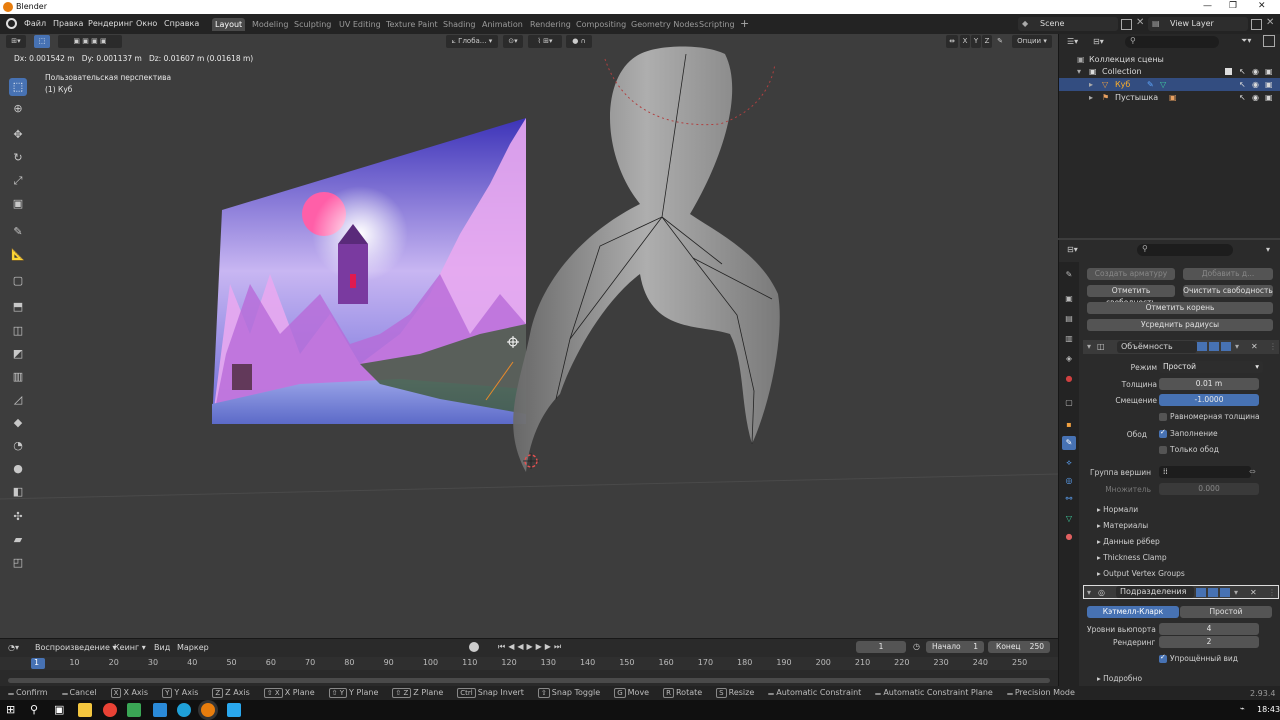  Describe the element at coordinates (412, 24) in the screenshot. I see `tab-texture-paint: Texture Paint` at that location.